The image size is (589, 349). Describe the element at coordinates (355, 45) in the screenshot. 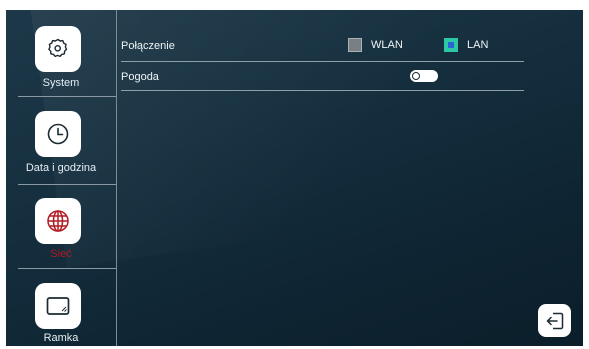

I see `wlan-checkbox` at that location.